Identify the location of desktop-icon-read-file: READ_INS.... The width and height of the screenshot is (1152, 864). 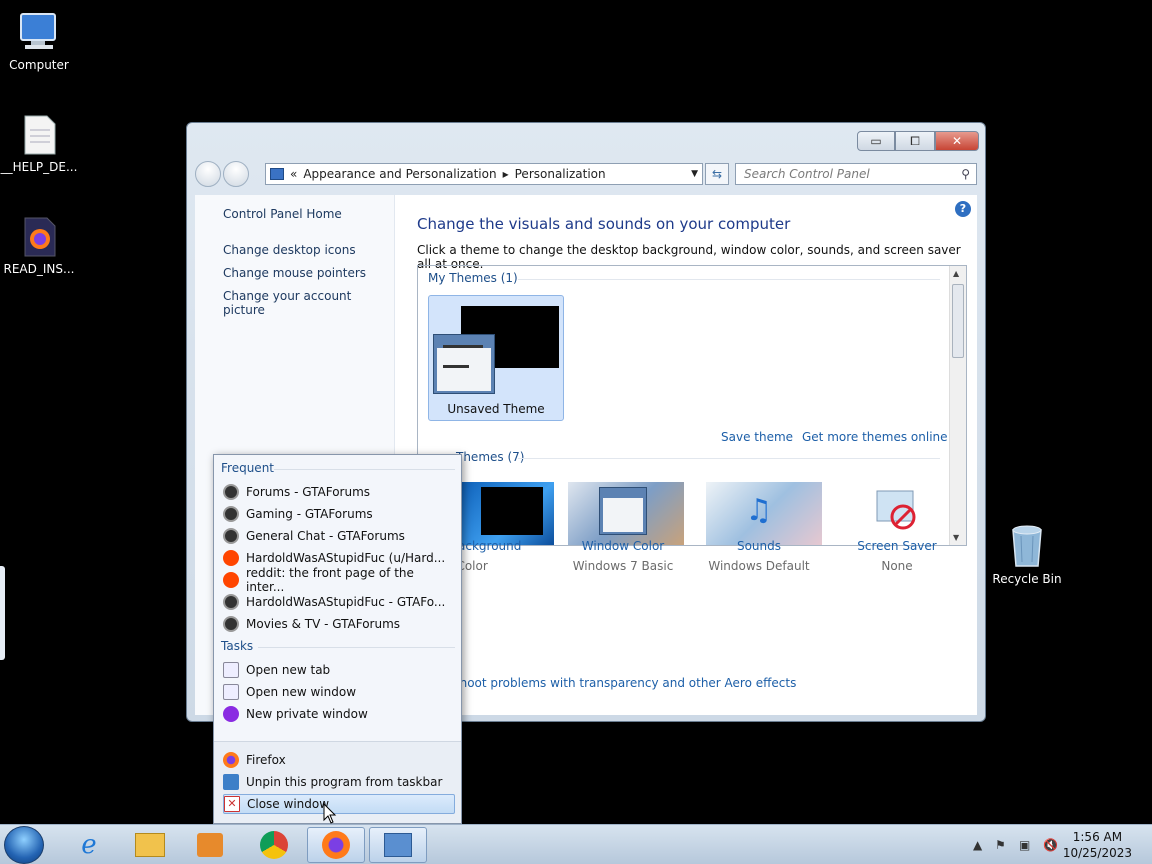
(39, 246).